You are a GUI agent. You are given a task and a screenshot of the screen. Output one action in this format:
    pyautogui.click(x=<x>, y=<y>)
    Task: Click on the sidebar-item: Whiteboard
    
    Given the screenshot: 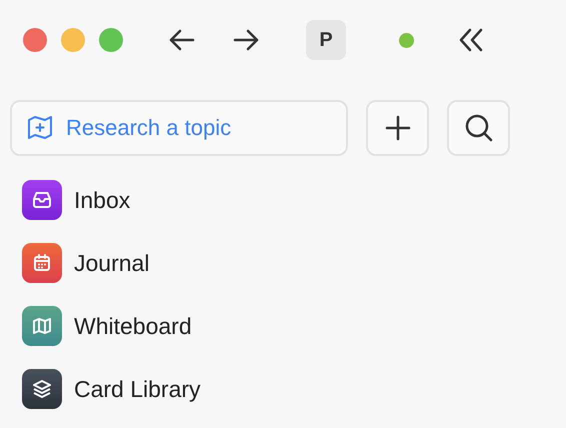 What is the action you would take?
    pyautogui.click(x=133, y=326)
    